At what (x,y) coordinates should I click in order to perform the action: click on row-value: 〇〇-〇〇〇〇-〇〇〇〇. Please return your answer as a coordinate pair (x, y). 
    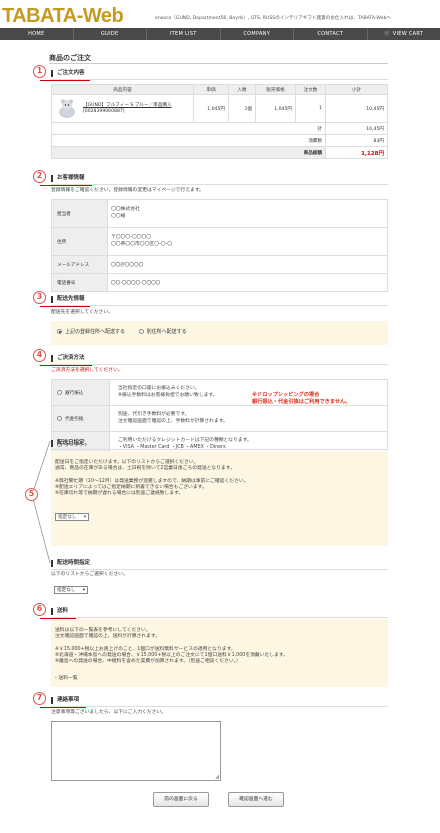
    Looking at the image, I should click on (247, 282).